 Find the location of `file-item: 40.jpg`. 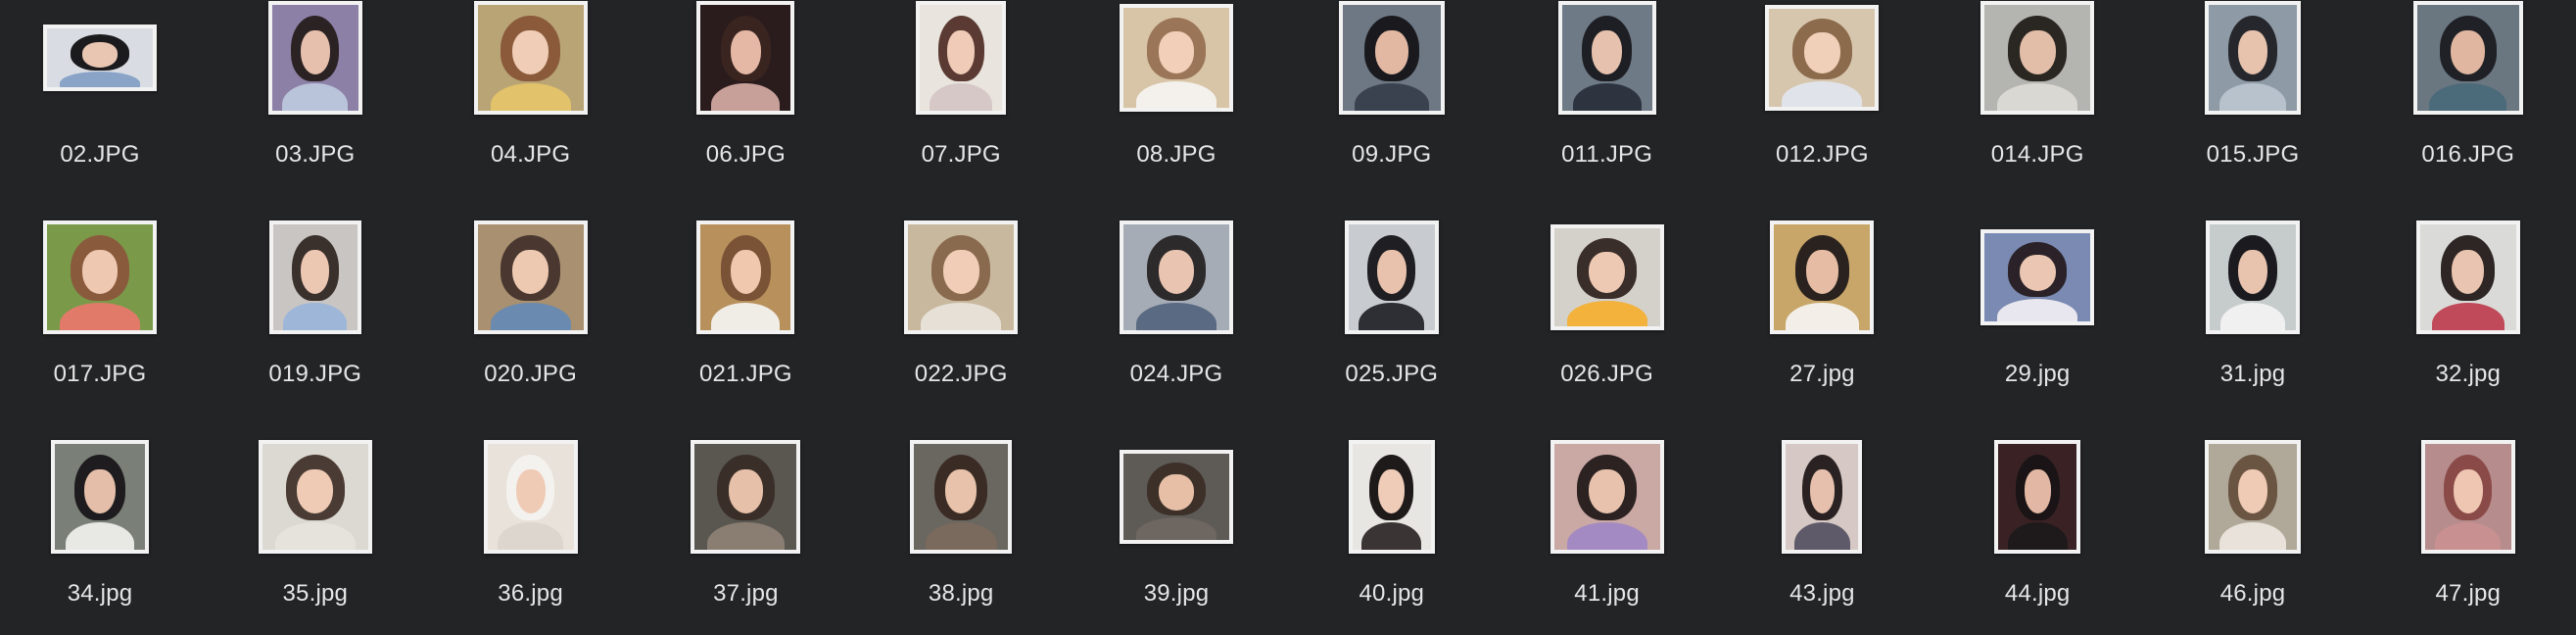

file-item: 40.jpg is located at coordinates (1392, 537).